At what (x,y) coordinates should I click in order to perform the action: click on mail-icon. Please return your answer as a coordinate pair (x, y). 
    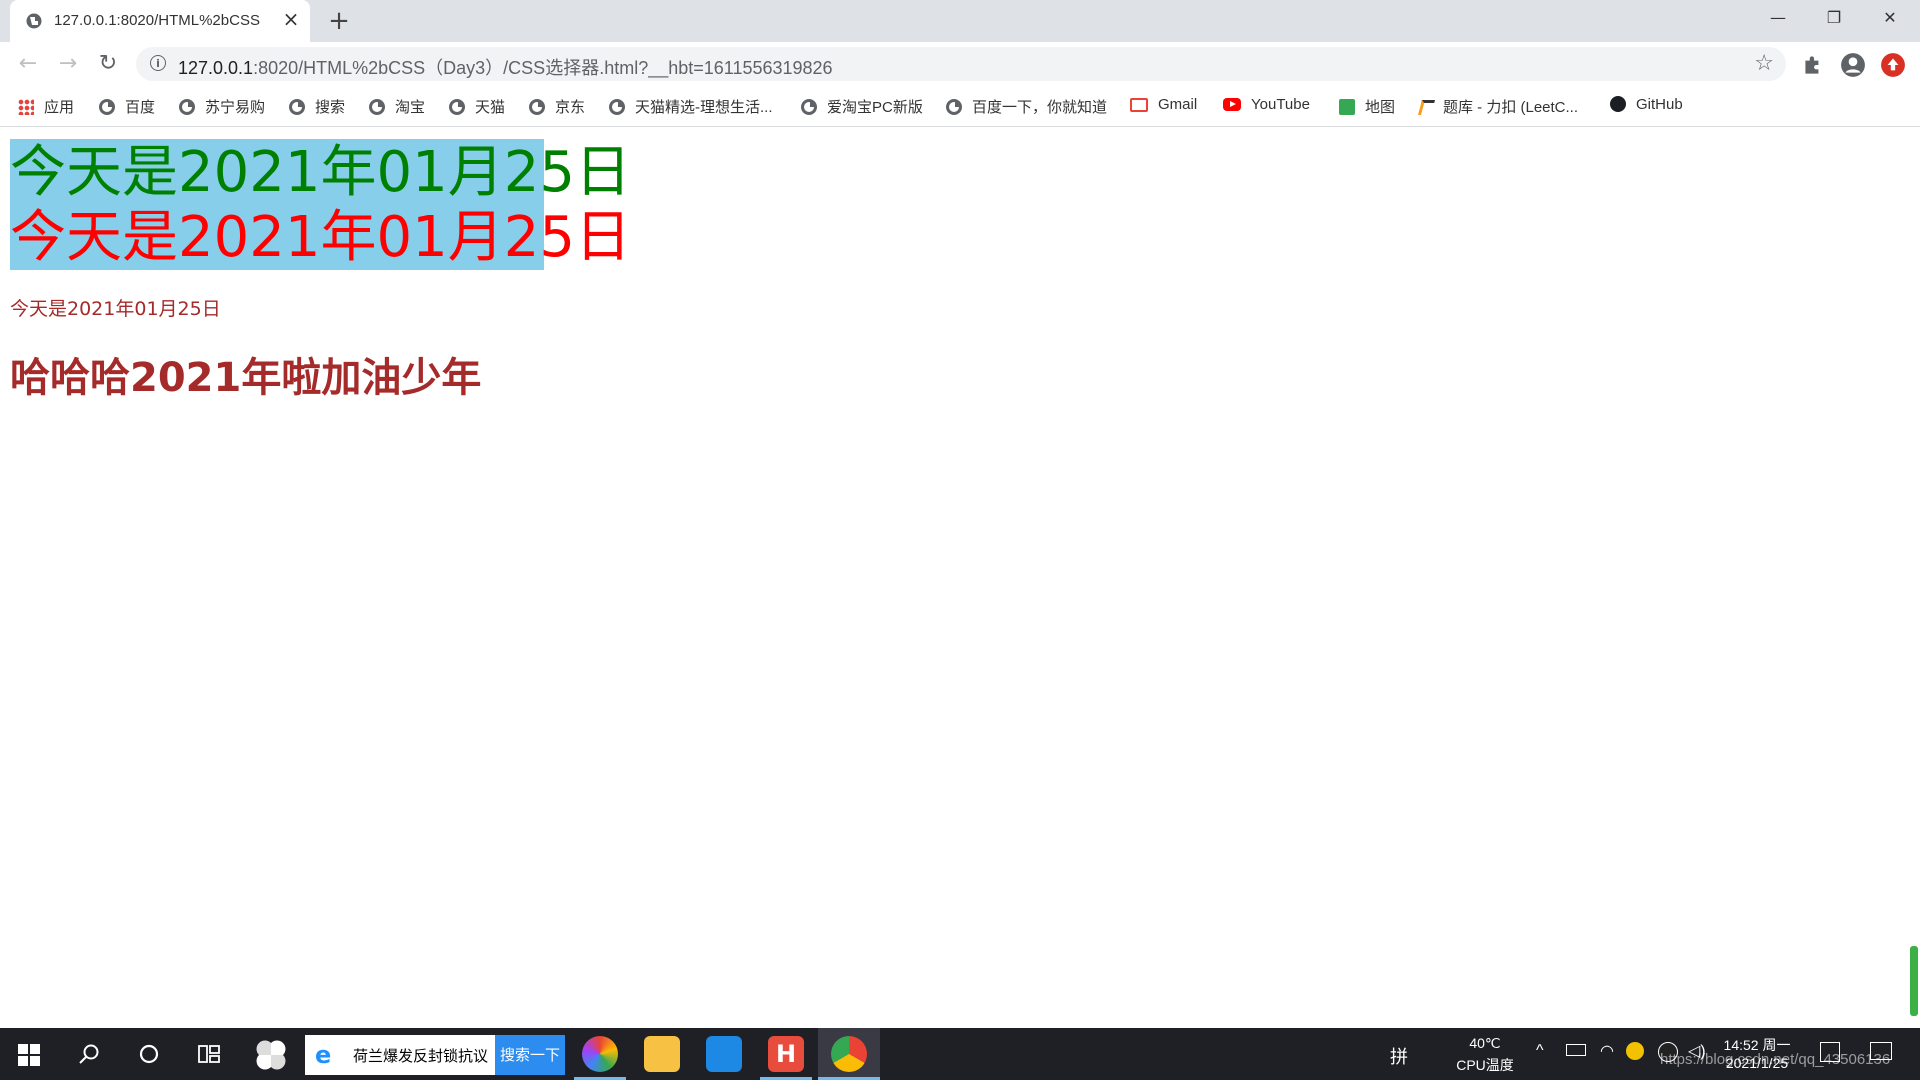
    Looking at the image, I should click on (724, 1054).